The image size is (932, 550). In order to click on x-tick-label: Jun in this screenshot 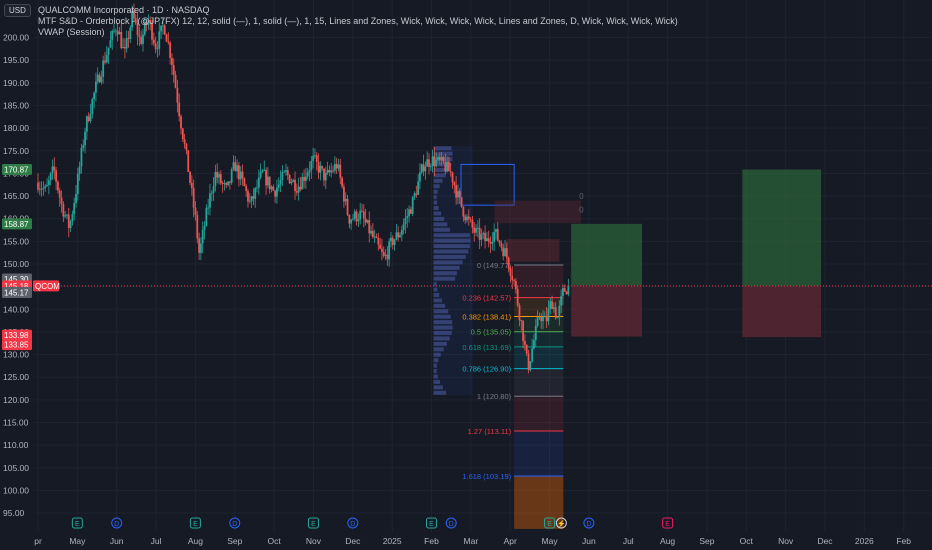, I will do `click(589, 541)`.